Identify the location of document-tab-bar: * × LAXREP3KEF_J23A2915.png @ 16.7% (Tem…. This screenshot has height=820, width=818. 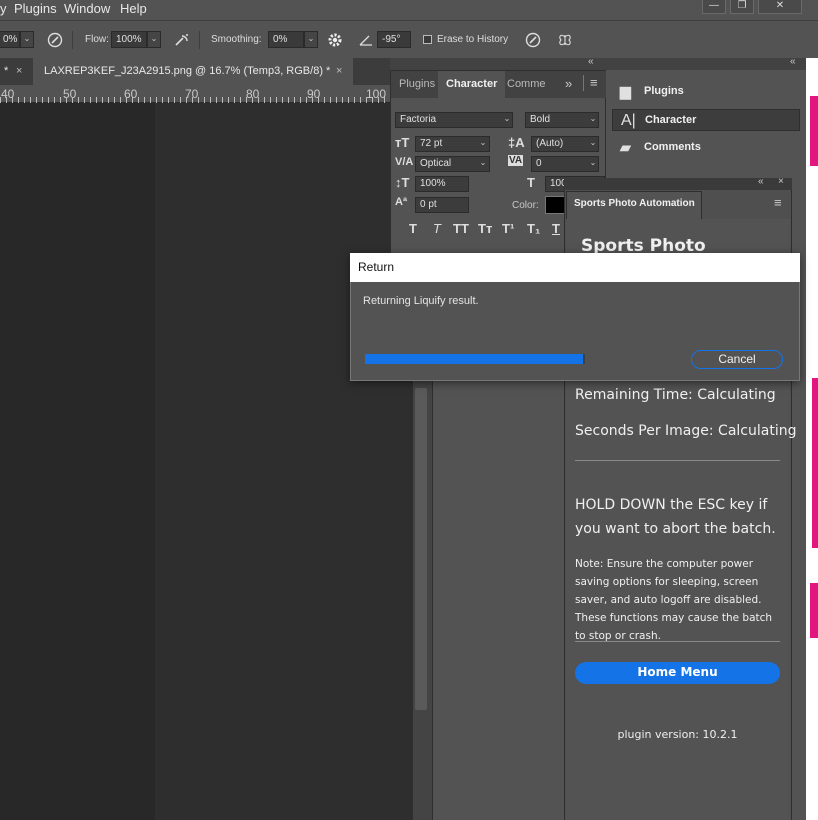
(195, 71).